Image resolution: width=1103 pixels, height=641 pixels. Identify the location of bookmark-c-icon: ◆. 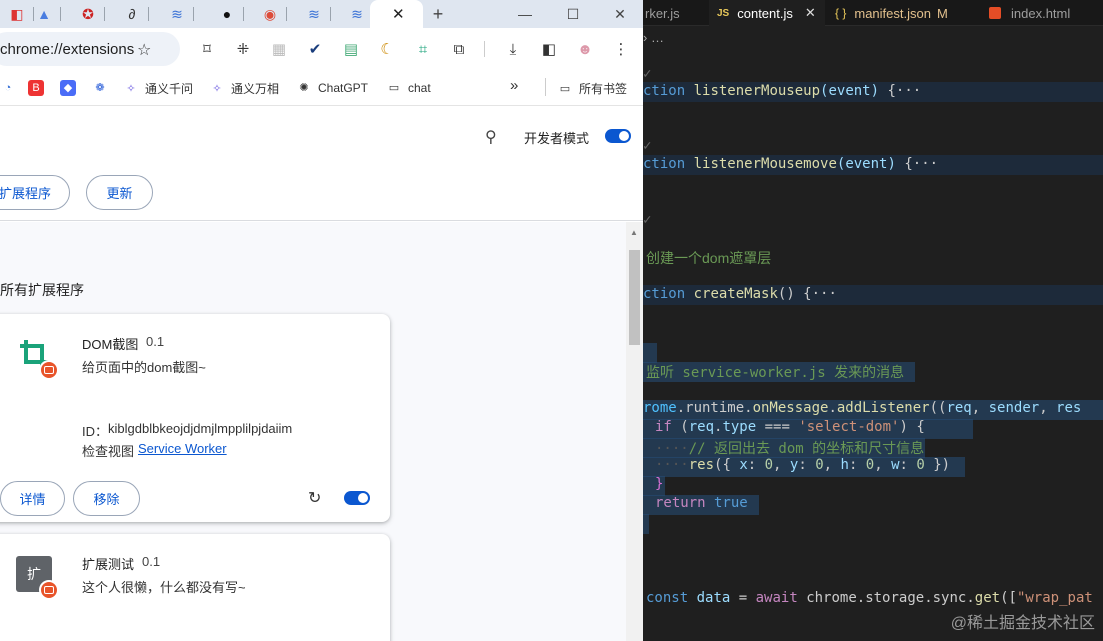
(68, 88).